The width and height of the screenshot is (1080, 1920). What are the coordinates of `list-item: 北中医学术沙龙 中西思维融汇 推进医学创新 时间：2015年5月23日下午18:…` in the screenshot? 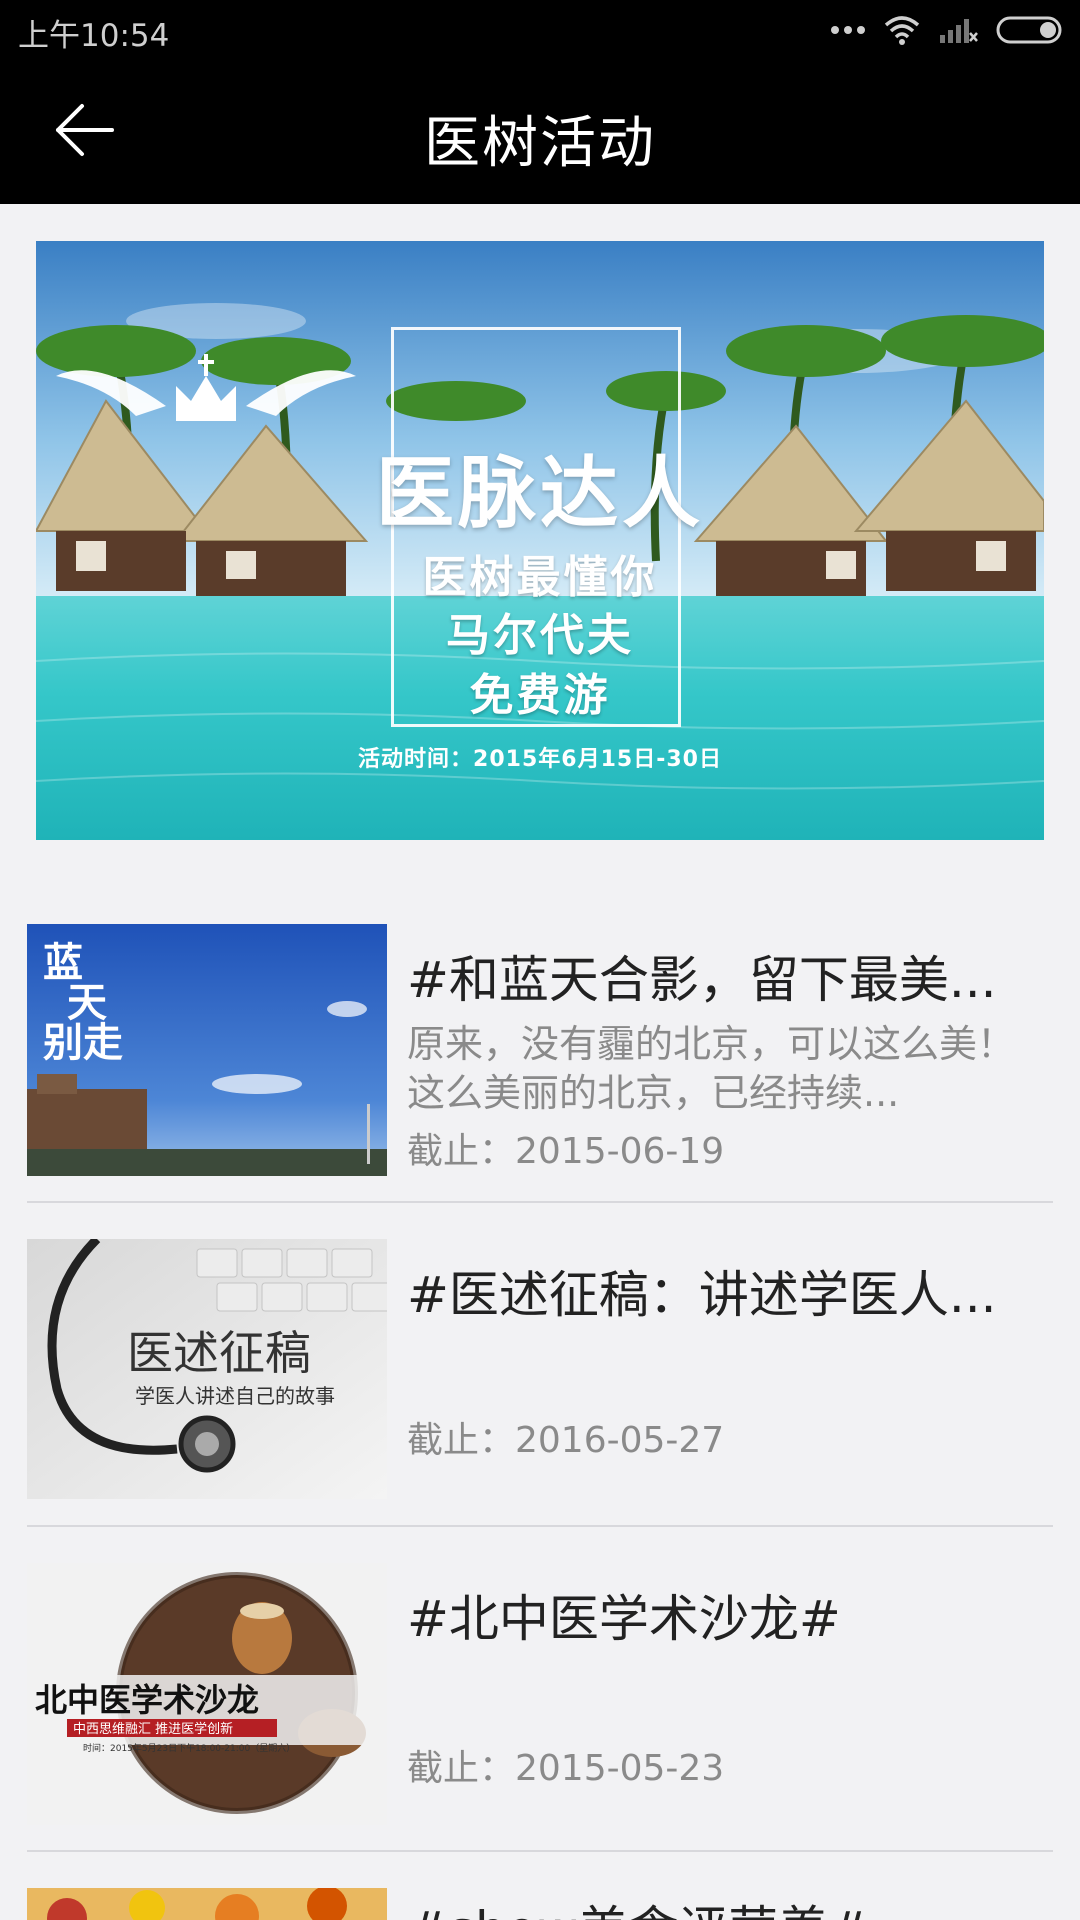 It's located at (540, 1694).